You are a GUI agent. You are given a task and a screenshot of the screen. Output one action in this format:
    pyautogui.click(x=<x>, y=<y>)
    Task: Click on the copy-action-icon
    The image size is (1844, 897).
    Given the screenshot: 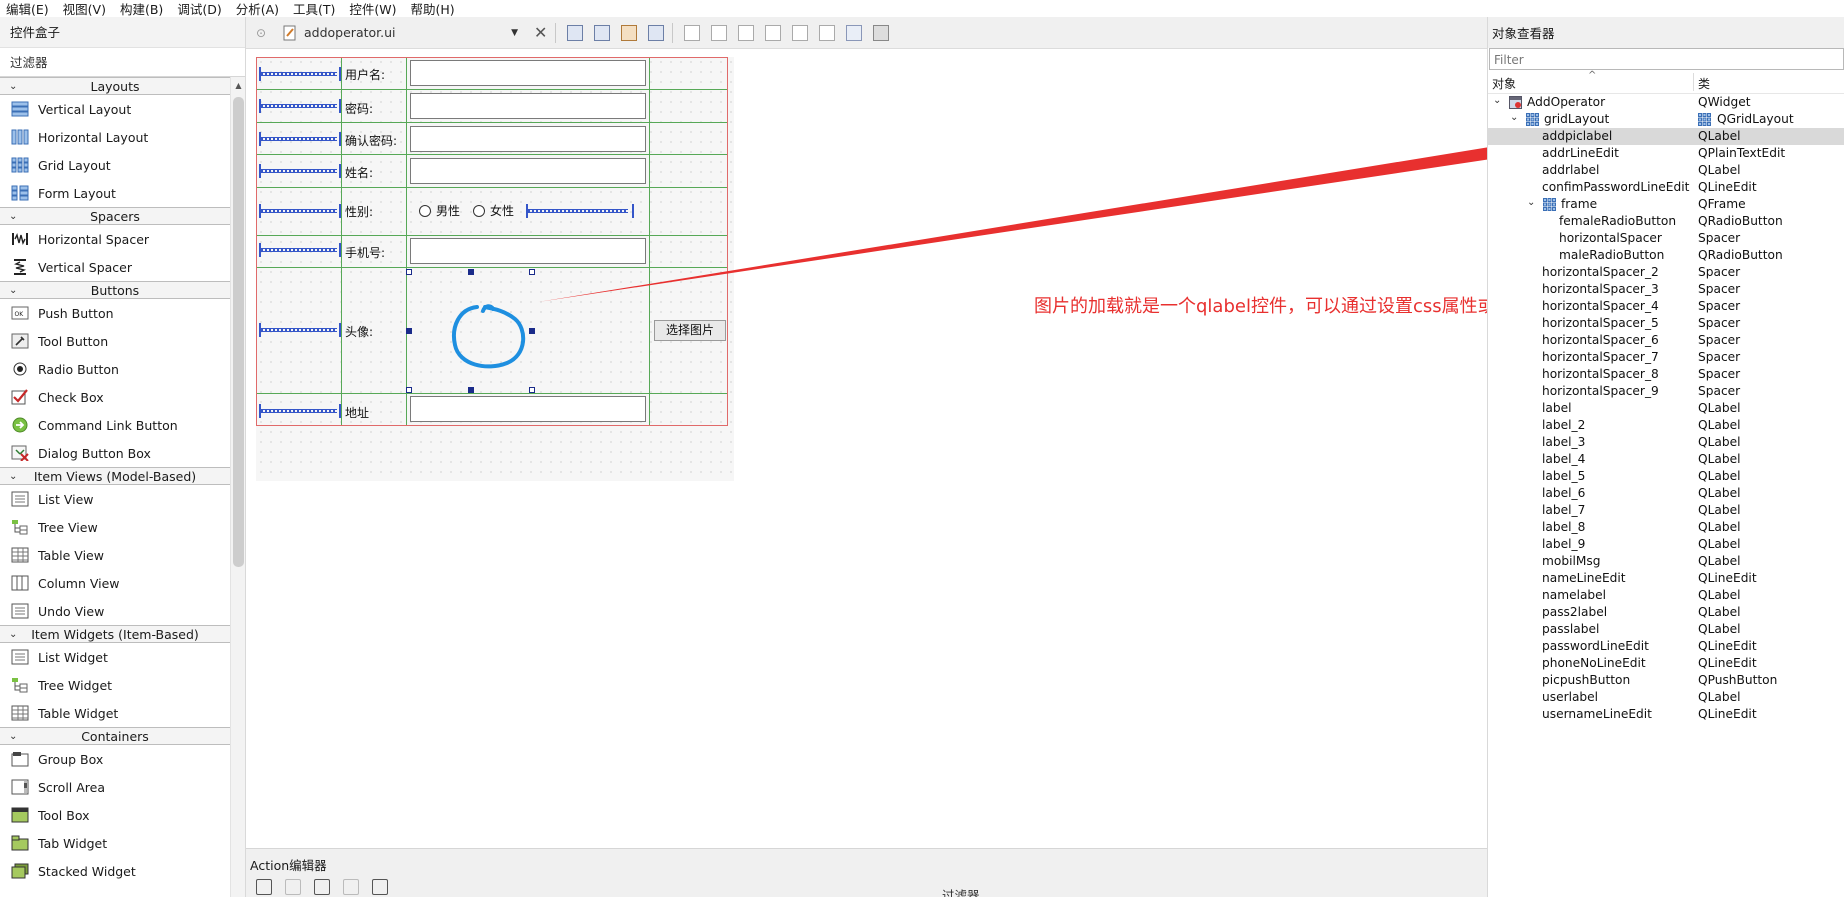 What is the action you would take?
    pyautogui.click(x=293, y=887)
    